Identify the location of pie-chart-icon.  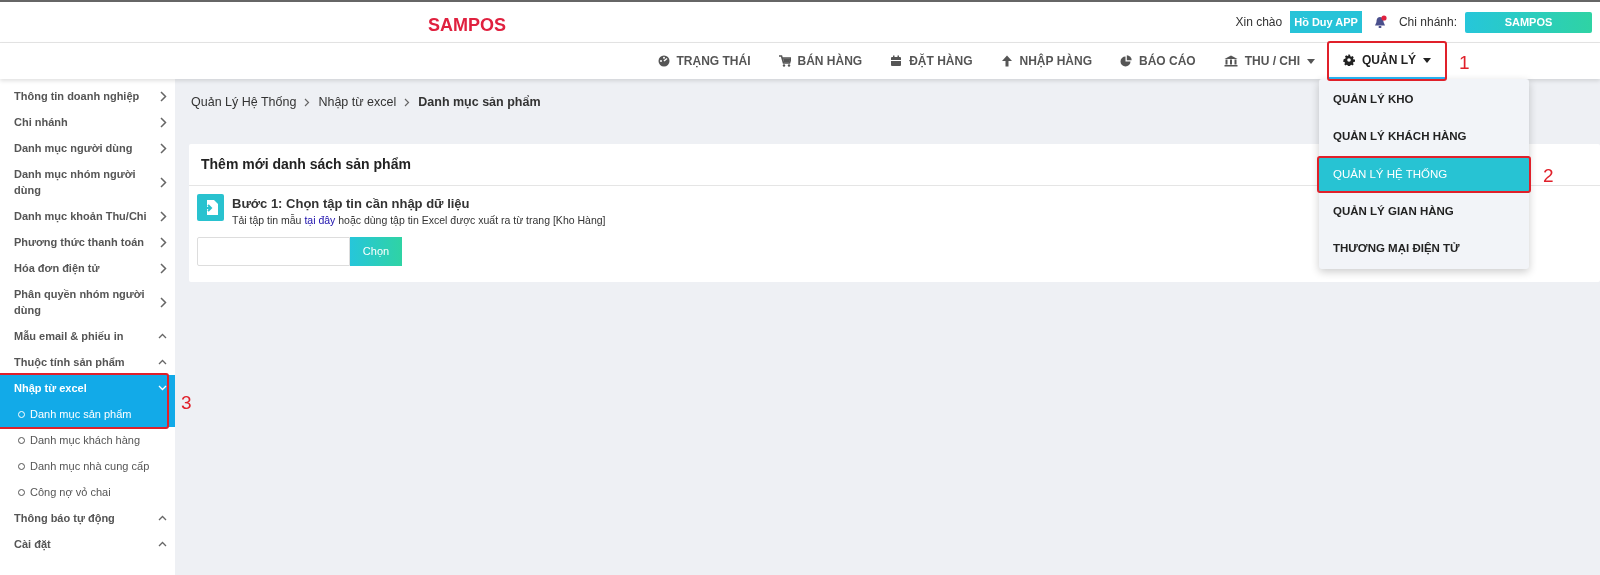
(1126, 61).